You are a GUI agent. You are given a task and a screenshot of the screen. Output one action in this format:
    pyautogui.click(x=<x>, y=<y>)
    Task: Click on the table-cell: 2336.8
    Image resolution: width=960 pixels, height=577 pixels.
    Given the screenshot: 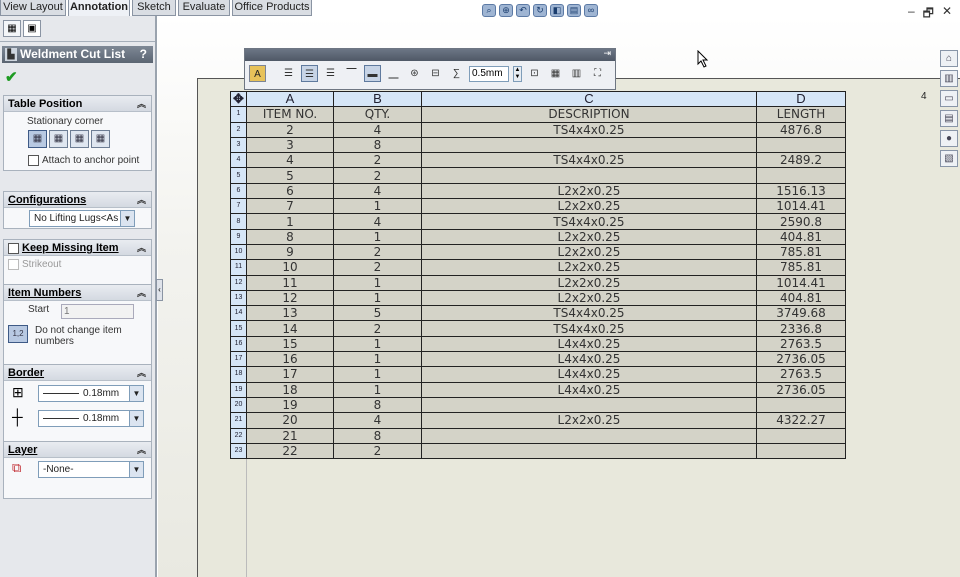 What is the action you would take?
    pyautogui.click(x=801, y=328)
    